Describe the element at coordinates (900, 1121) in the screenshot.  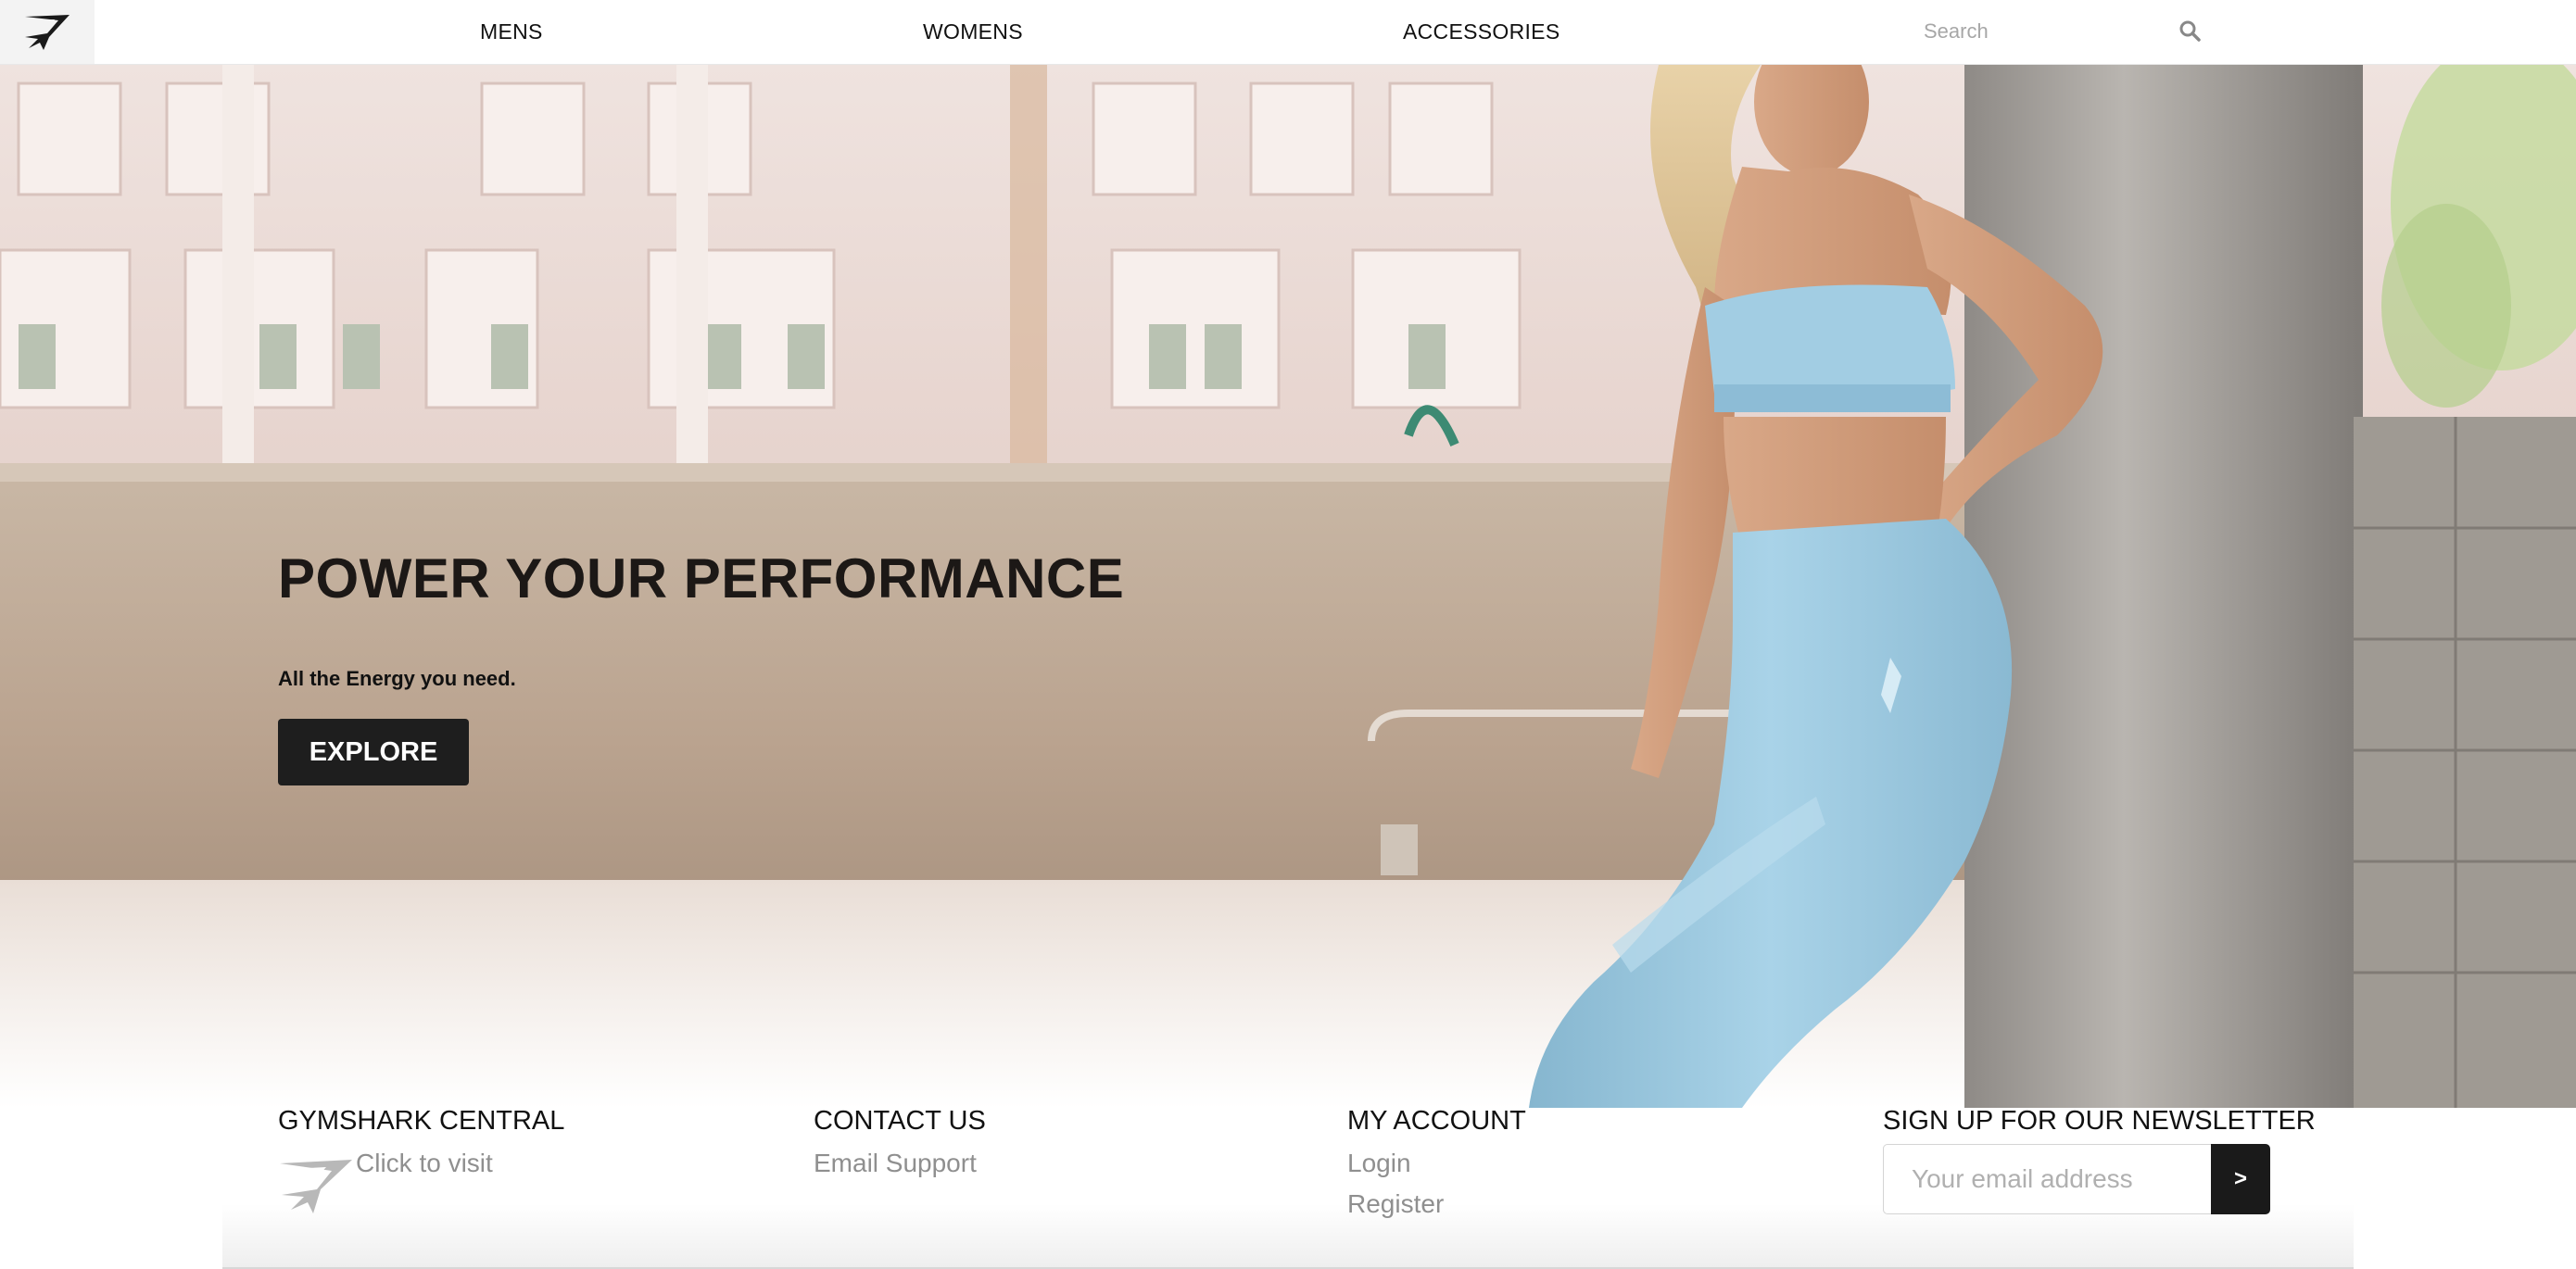
I see `footer-heading-contact: CONTACT US` at that location.